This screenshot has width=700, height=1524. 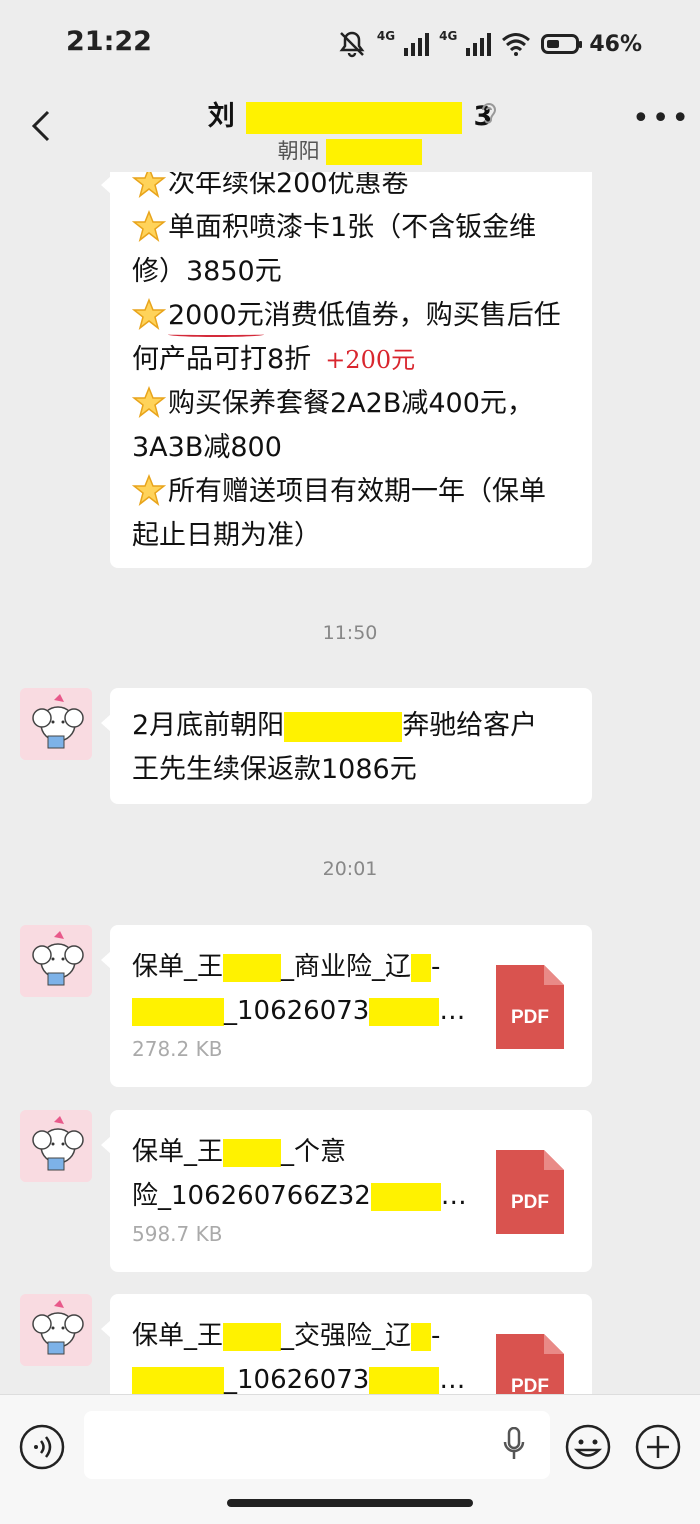 I want to click on voice-mode-button, so click(x=42, y=1447).